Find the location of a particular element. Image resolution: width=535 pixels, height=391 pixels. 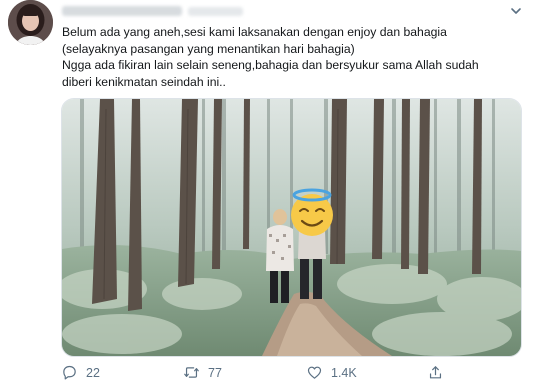

heart-icon is located at coordinates (314, 372).